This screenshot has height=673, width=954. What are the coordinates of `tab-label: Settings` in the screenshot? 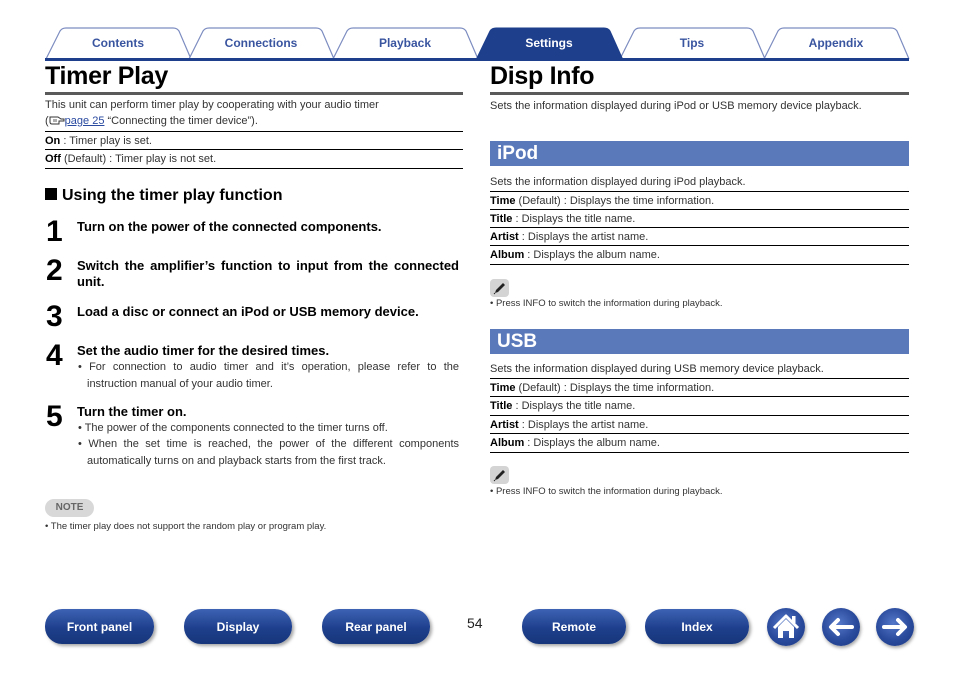 It's located at (549, 43).